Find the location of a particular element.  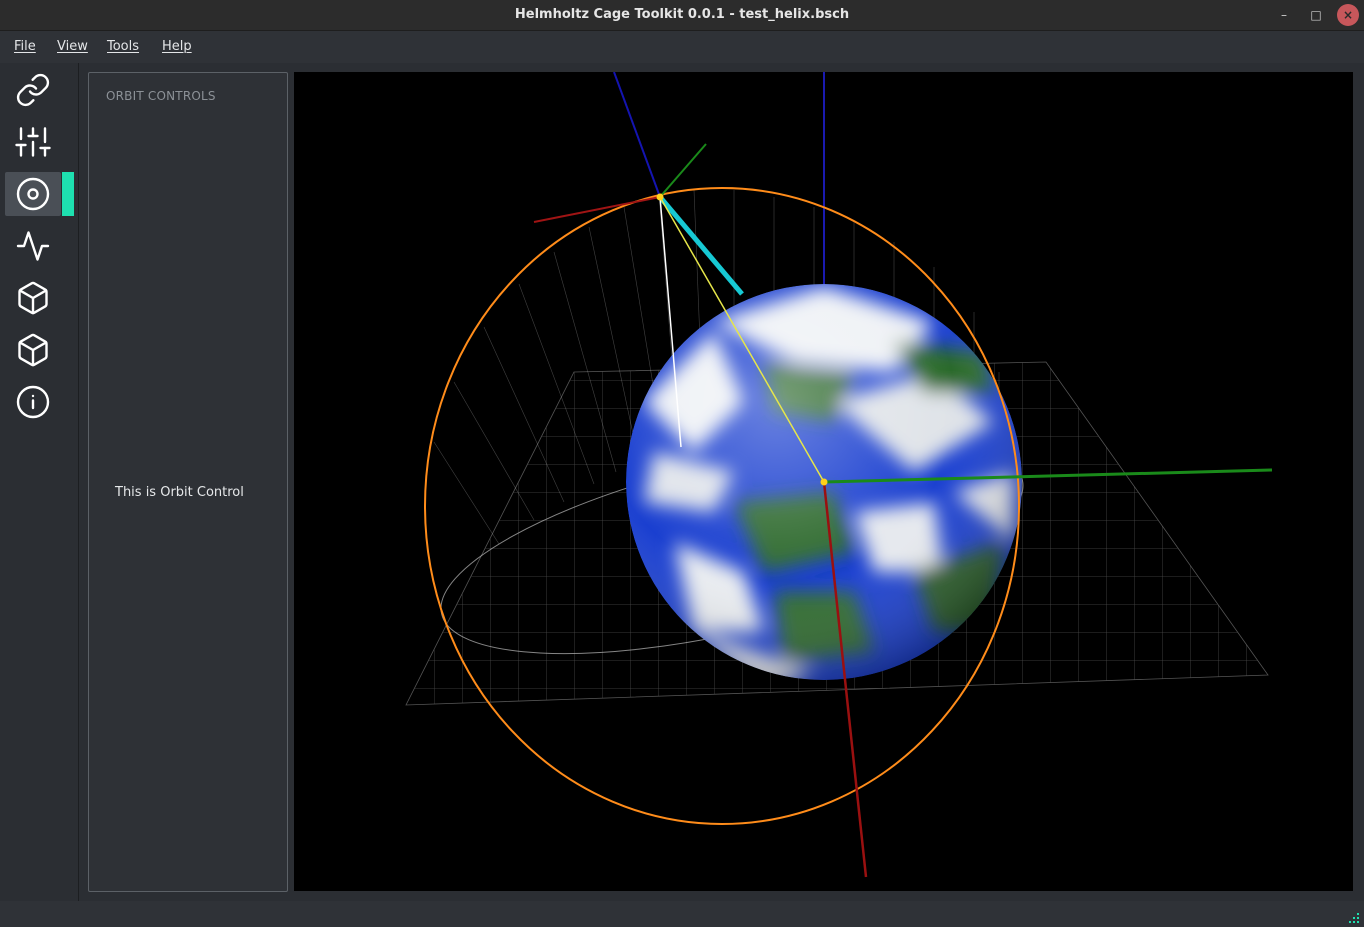

resize-grip-icon is located at coordinates (1353, 917).